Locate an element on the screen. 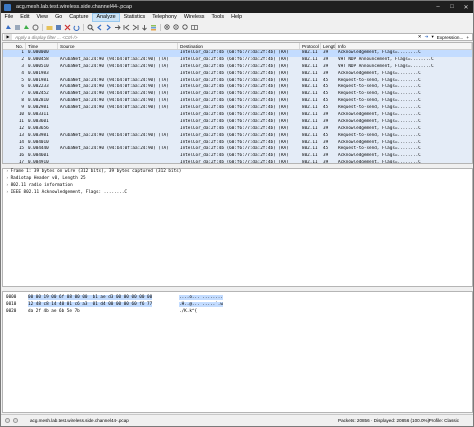 The image size is (474, 427). packet-time: 0.003601 is located at coordinates (38, 121).